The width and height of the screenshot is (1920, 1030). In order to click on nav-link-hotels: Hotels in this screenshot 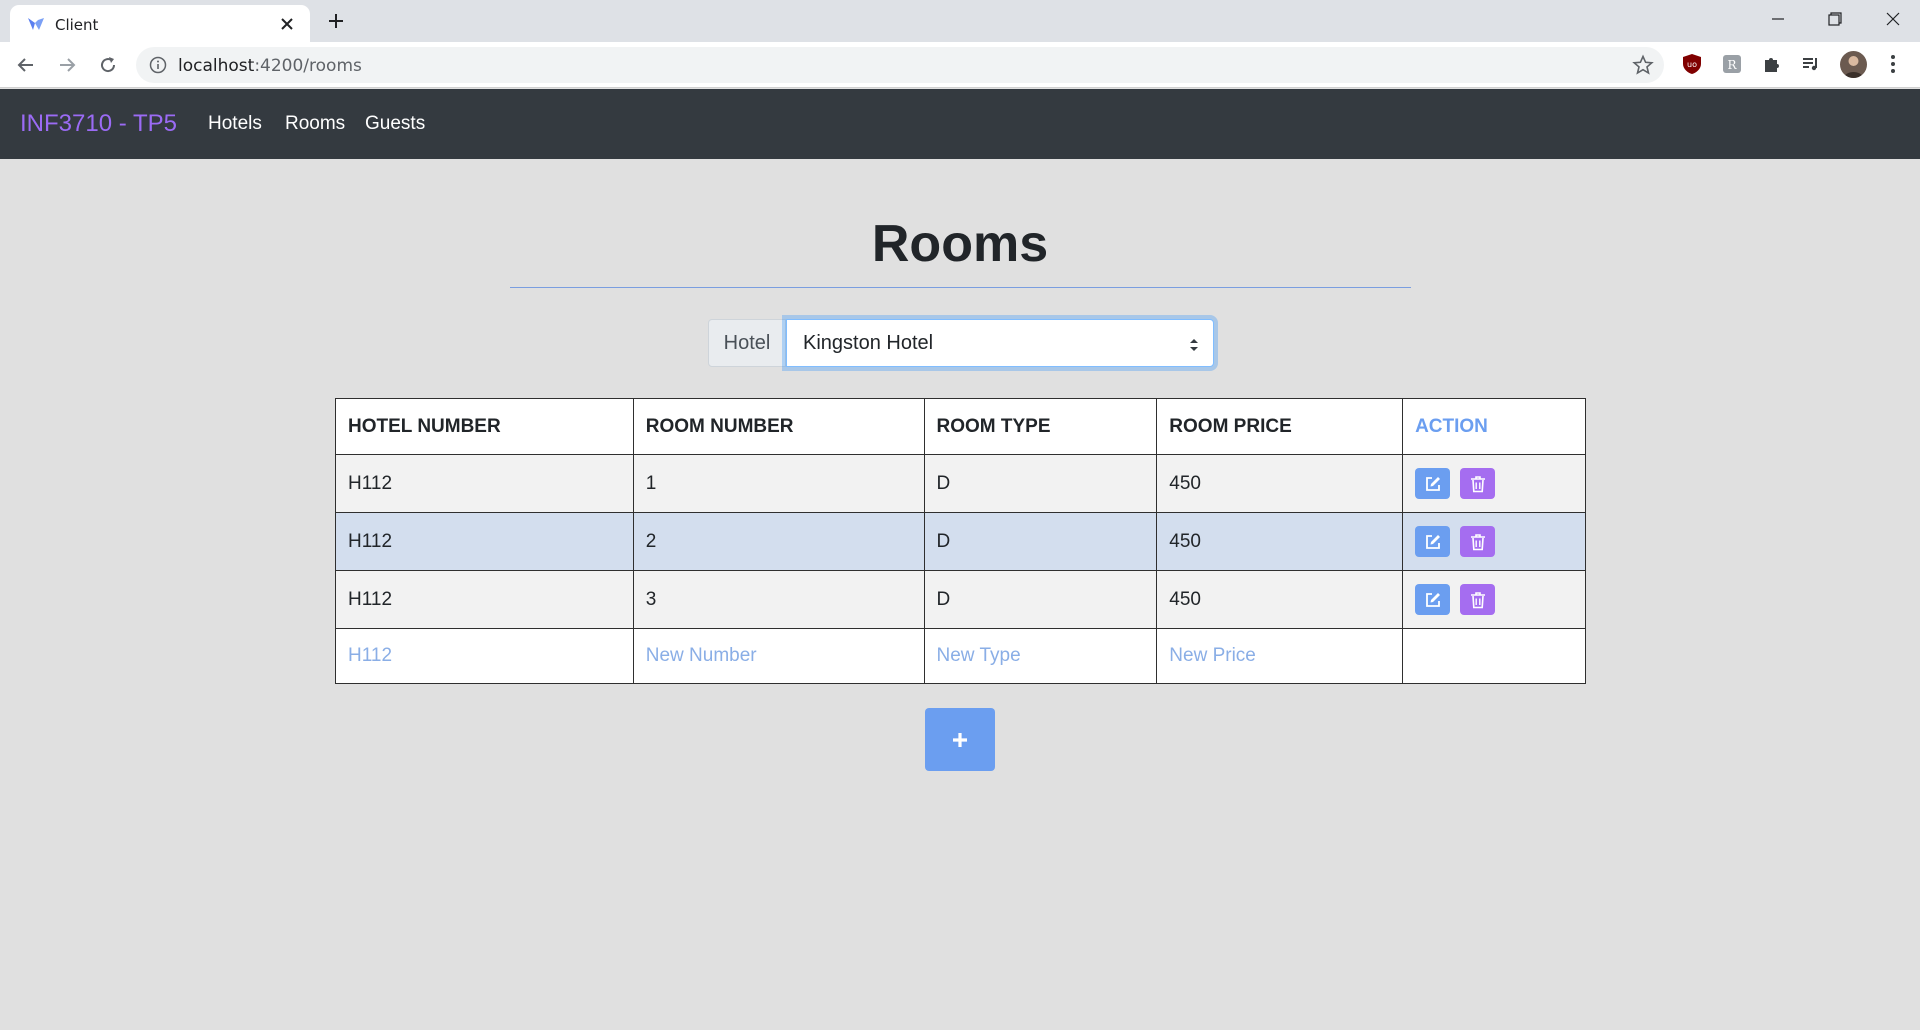, I will do `click(235, 124)`.